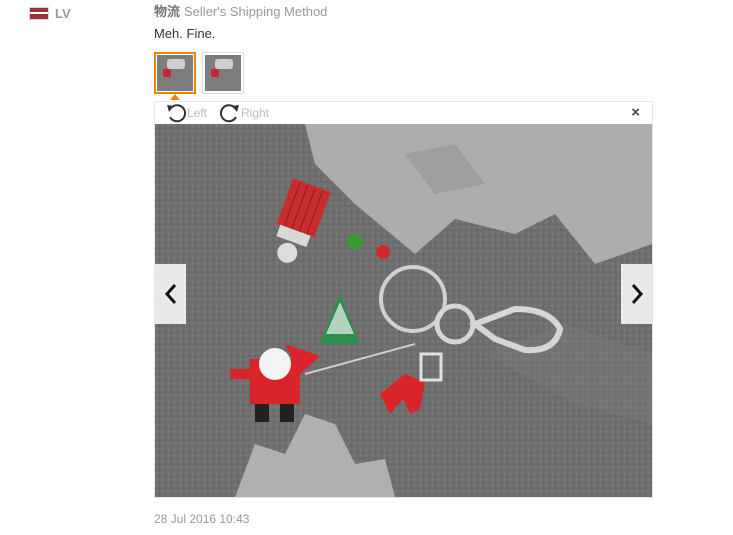 The height and width of the screenshot is (535, 733). I want to click on next-photo-button, so click(636, 294).